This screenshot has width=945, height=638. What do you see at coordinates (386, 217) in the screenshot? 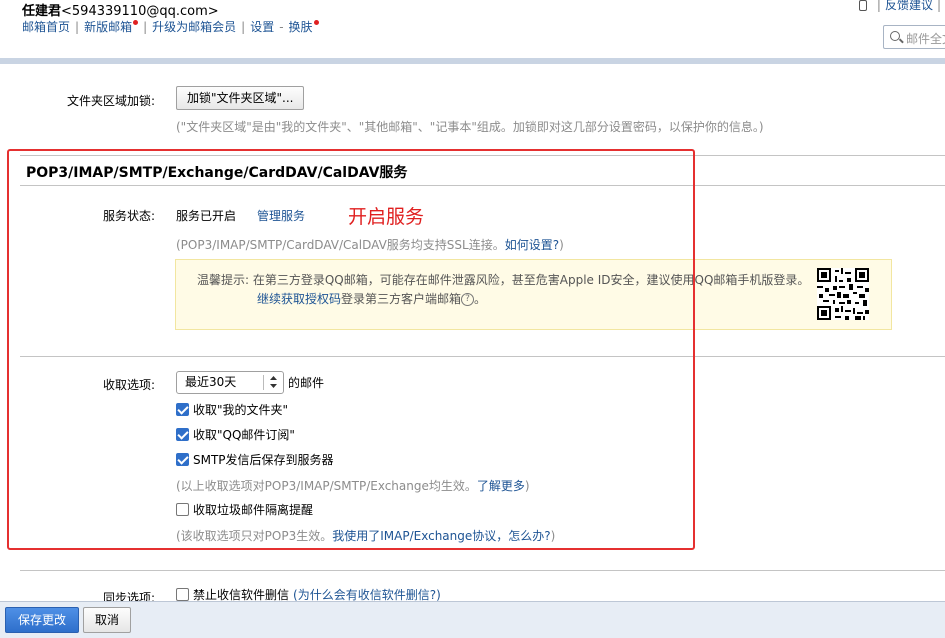
I see `open-service-annotation: 开启服务` at bounding box center [386, 217].